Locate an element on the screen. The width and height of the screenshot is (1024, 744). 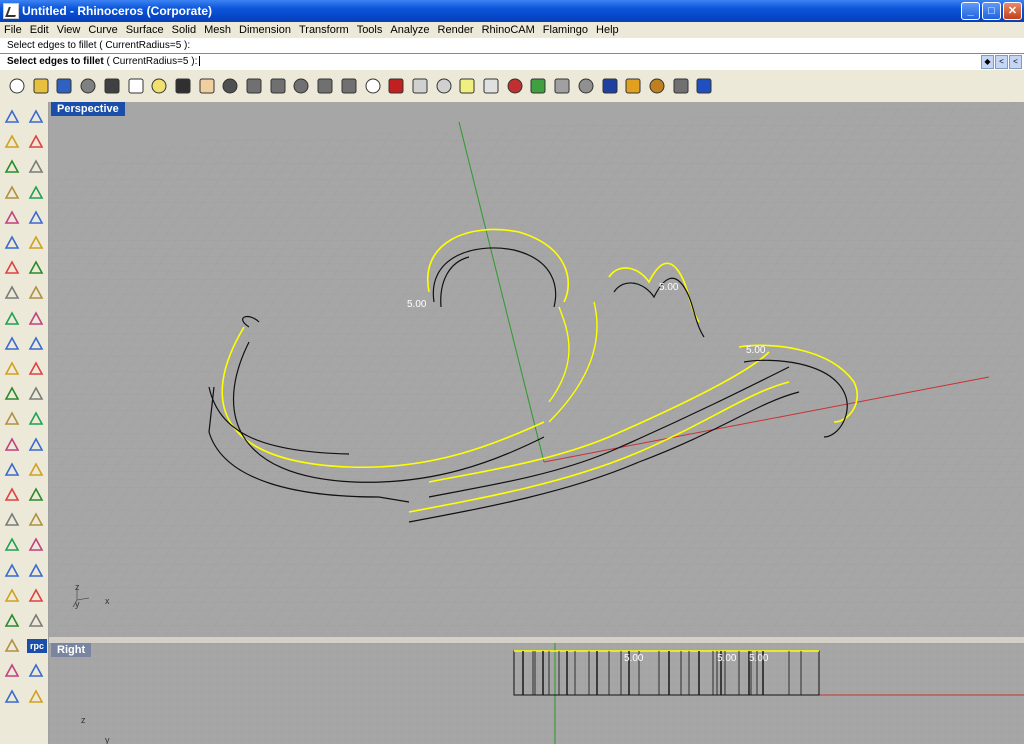
render-icon is located at coordinates (12, 495).